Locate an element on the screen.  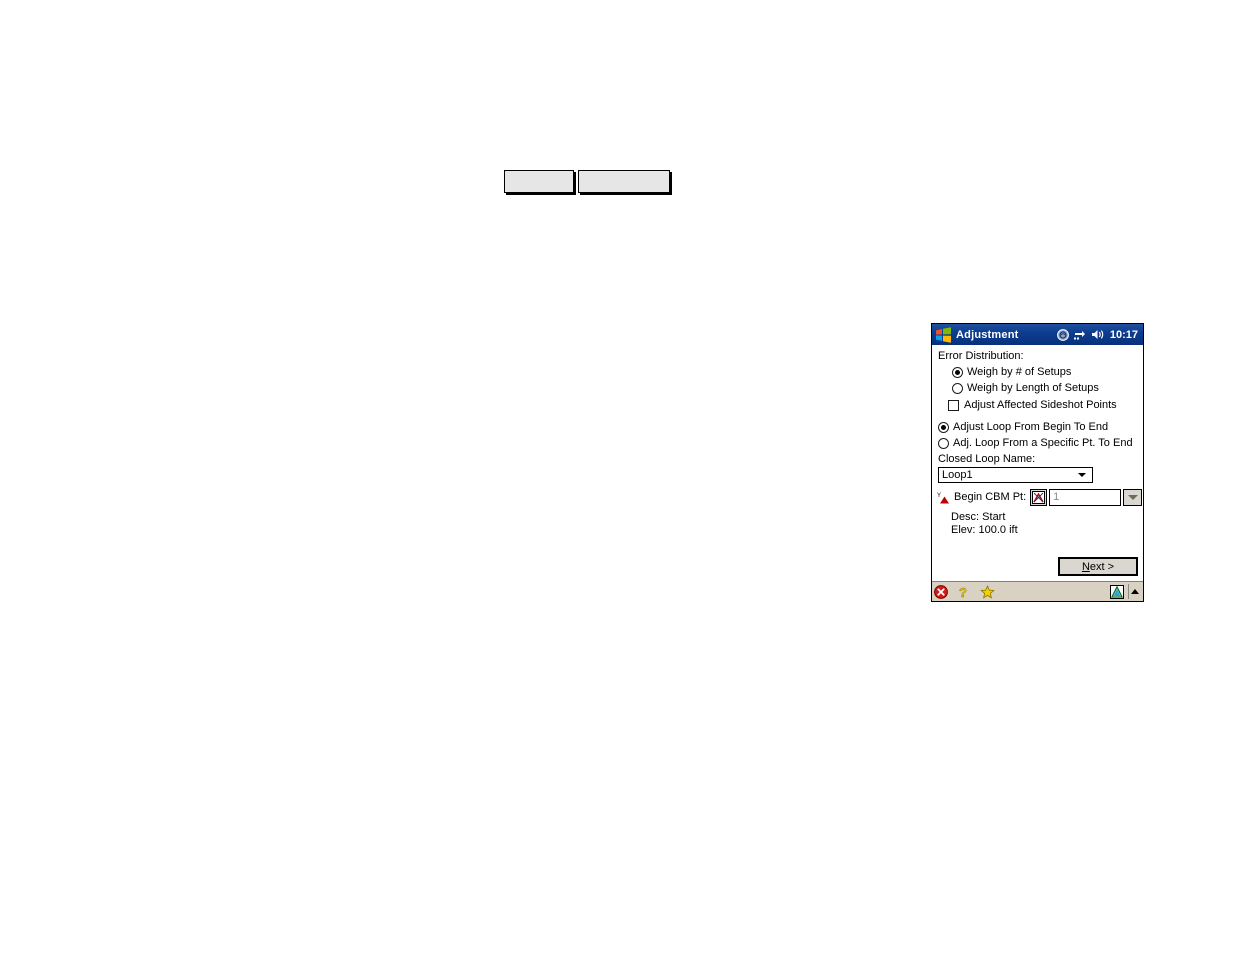
error-distribution-label: Error Distribution: is located at coordinates (981, 356).